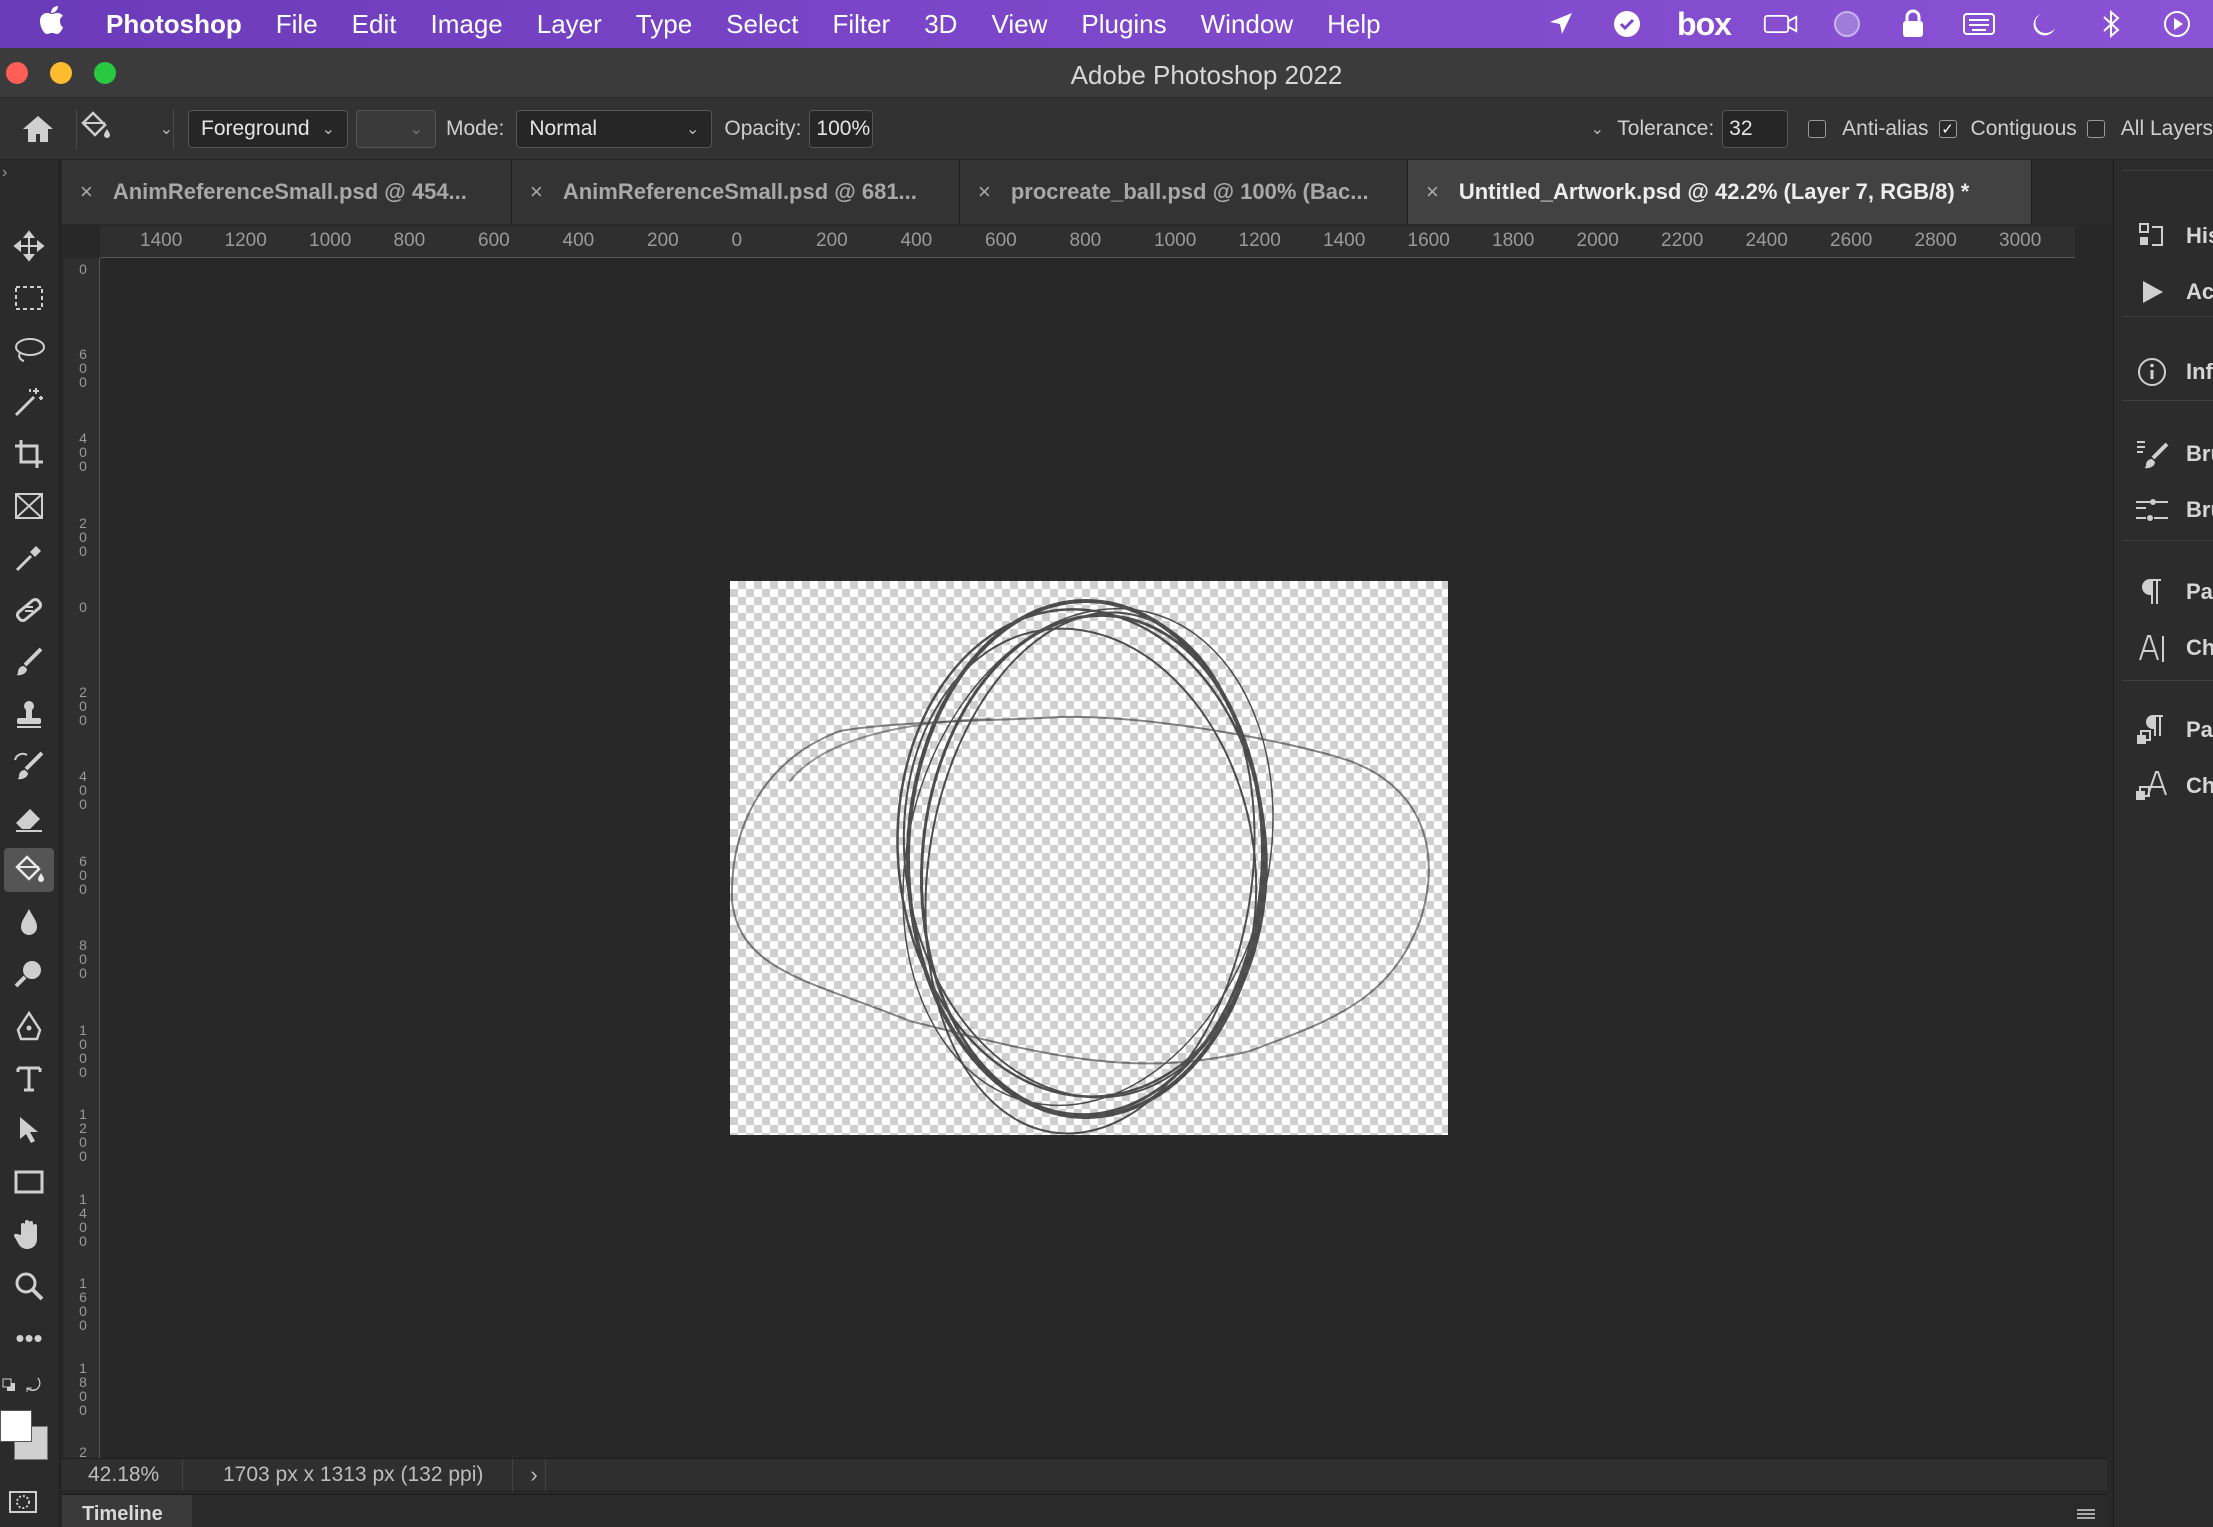 This screenshot has width=2213, height=1527. What do you see at coordinates (29, 1078) in the screenshot?
I see `type-tool-icon` at bounding box center [29, 1078].